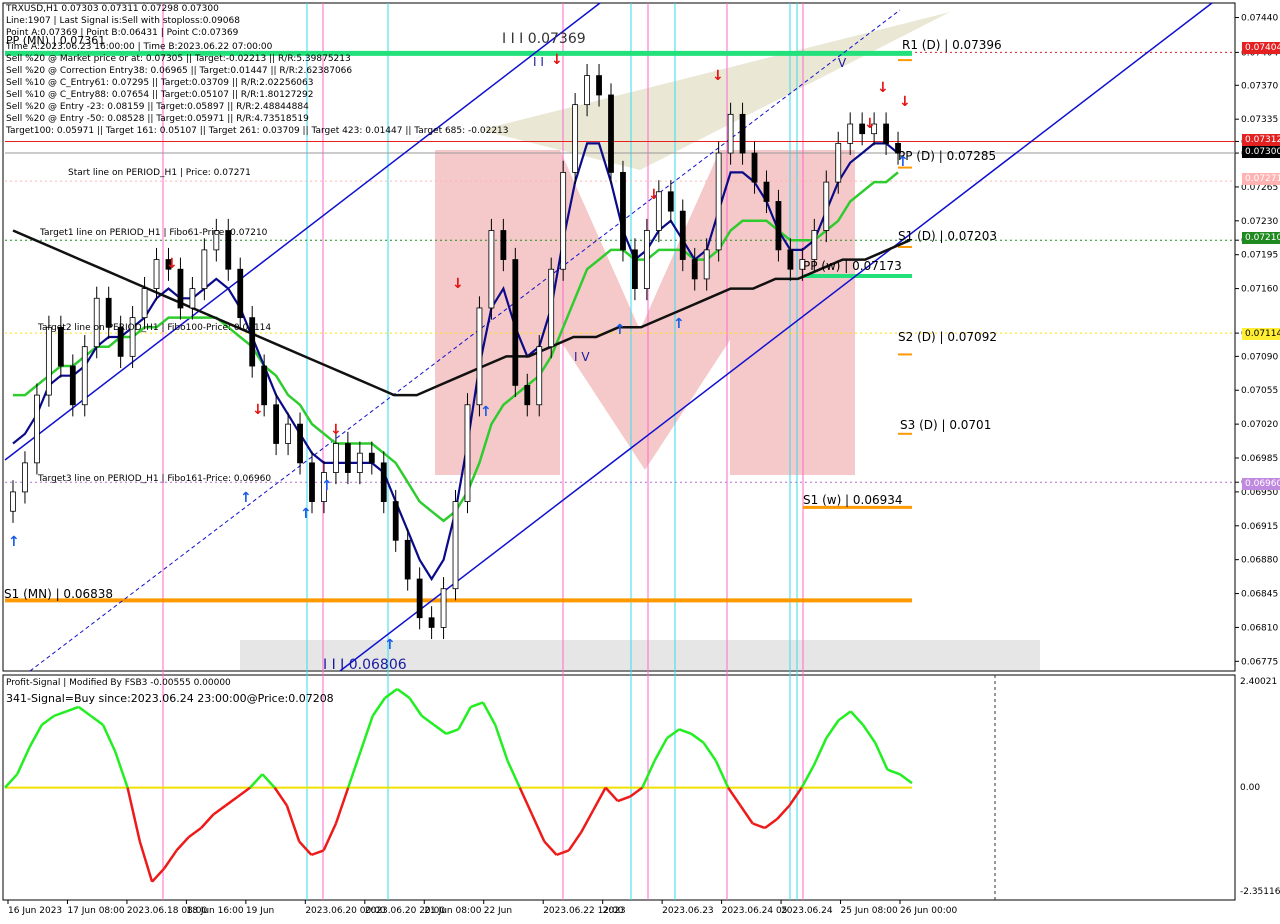 This screenshot has height=924, width=1280. I want to click on price-tick-label-13: 0.07055, so click(1259, 391).